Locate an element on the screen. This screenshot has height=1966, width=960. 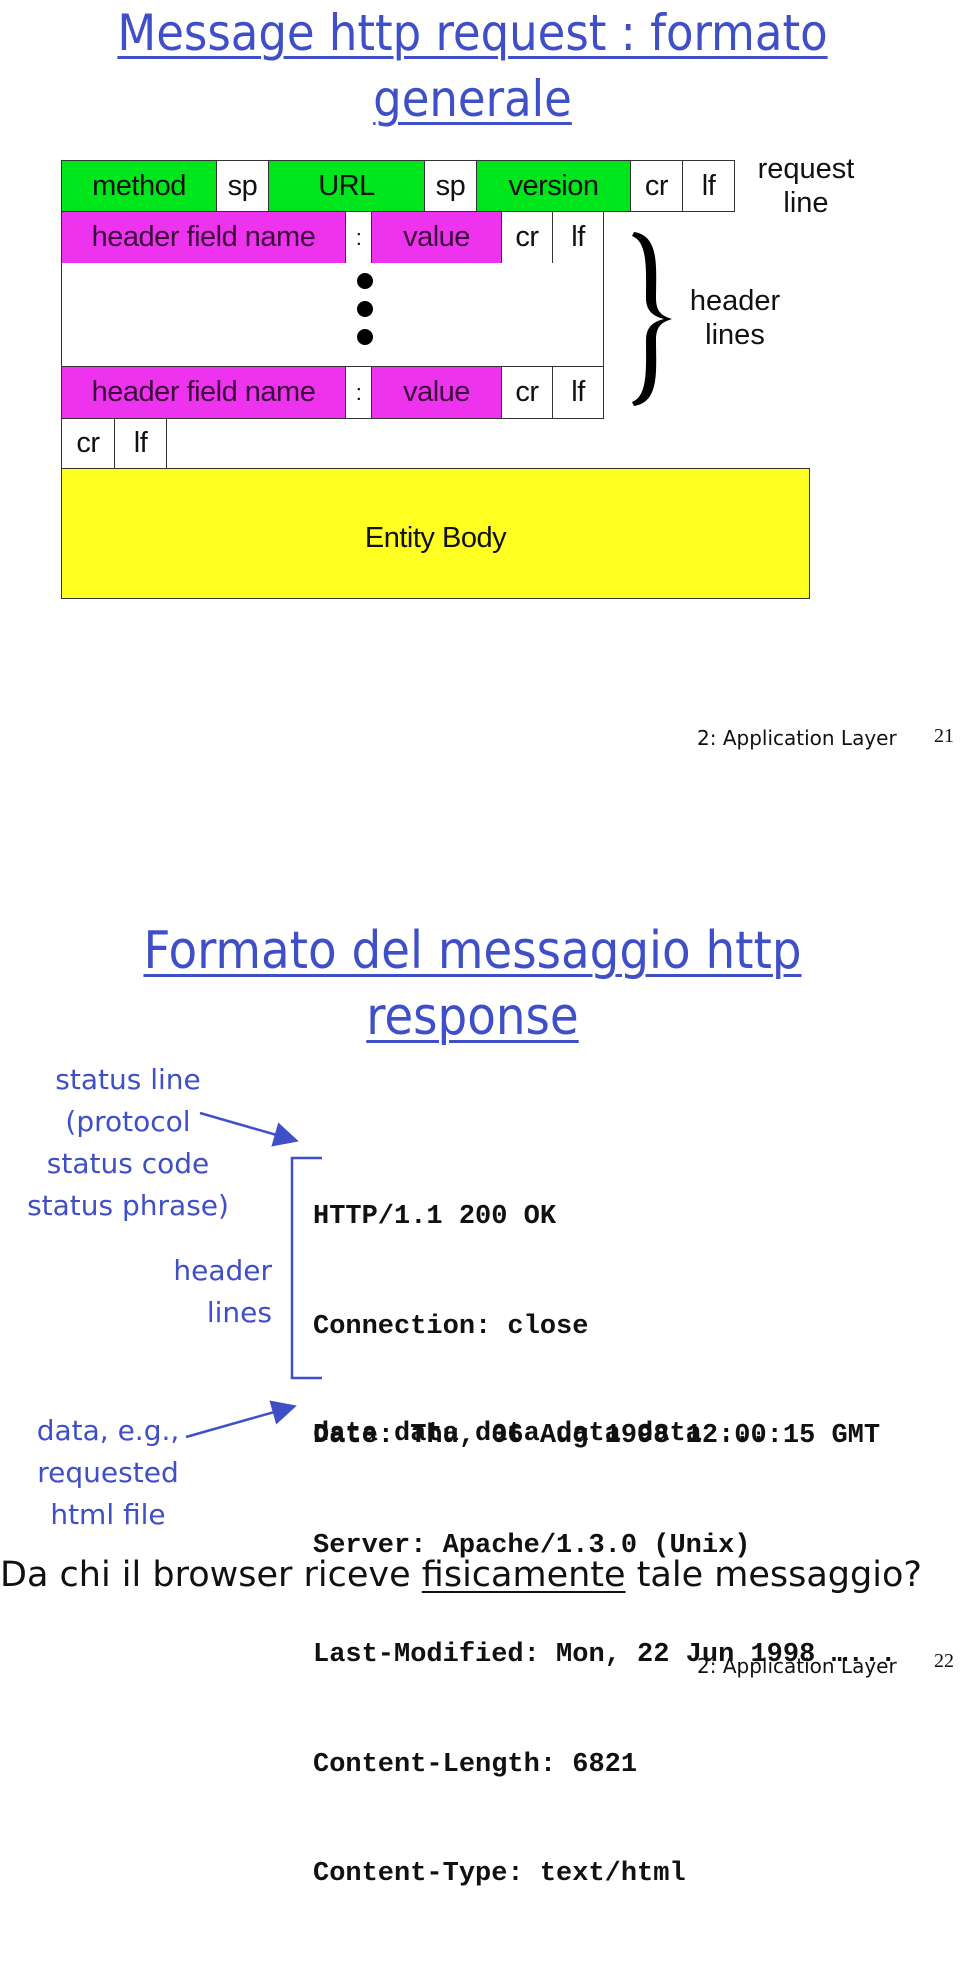
slide-title: Message http request : formato generale is located at coordinates (472, 66).